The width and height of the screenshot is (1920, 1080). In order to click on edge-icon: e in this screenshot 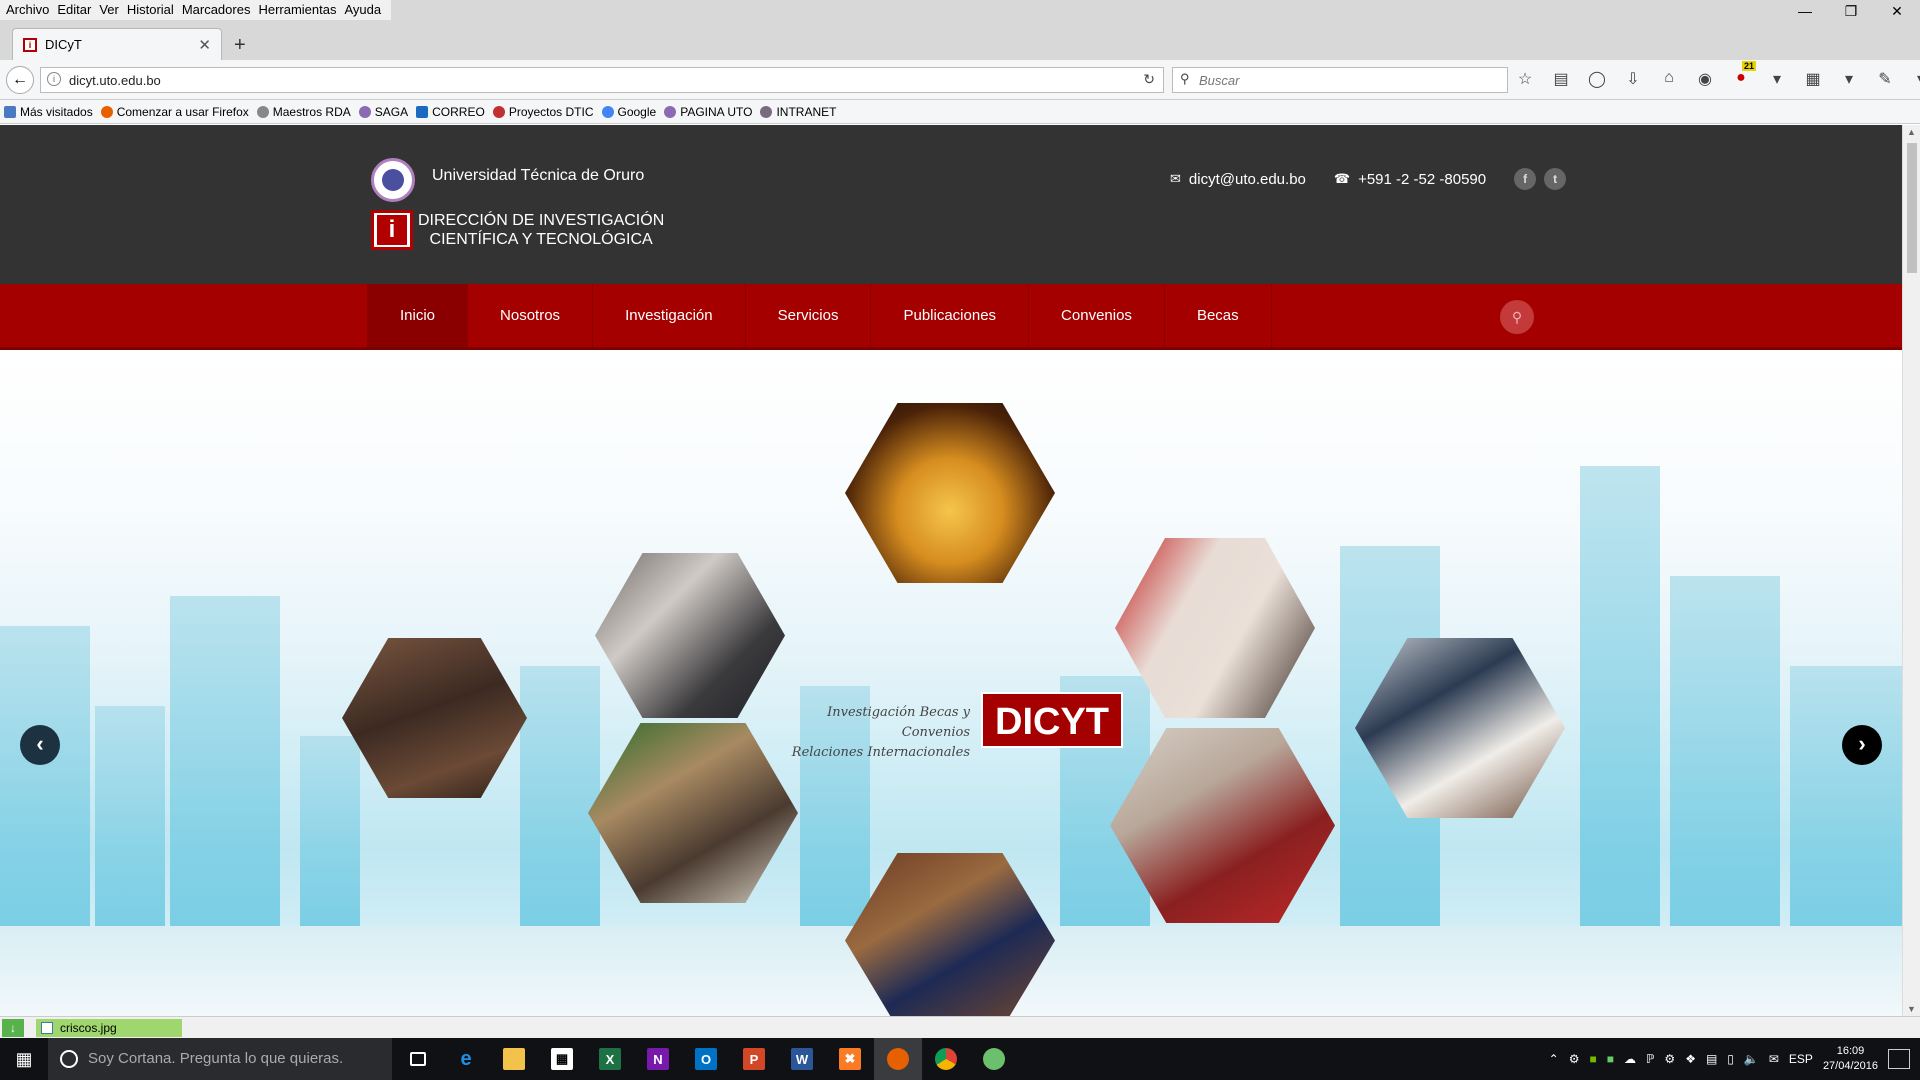, I will do `click(466, 1059)`.